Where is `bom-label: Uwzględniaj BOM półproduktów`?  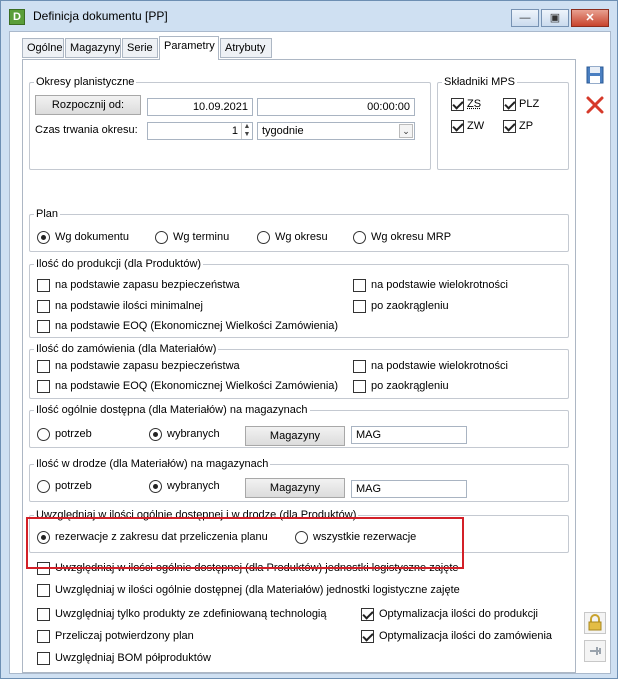 bom-label: Uwzględniaj BOM półproduktów is located at coordinates (133, 658).